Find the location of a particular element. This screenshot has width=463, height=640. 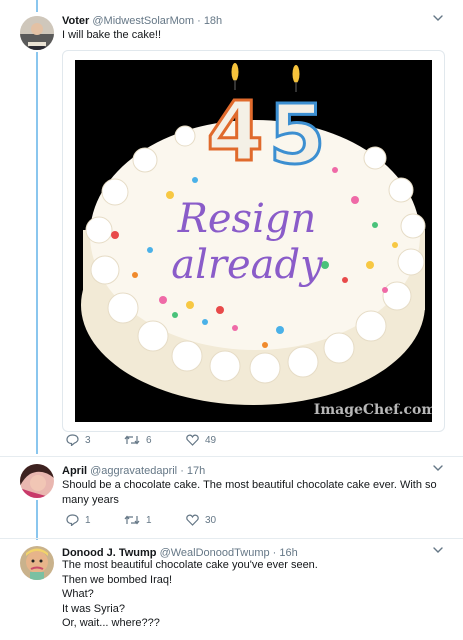

display-name: Voter is located at coordinates (75, 21).